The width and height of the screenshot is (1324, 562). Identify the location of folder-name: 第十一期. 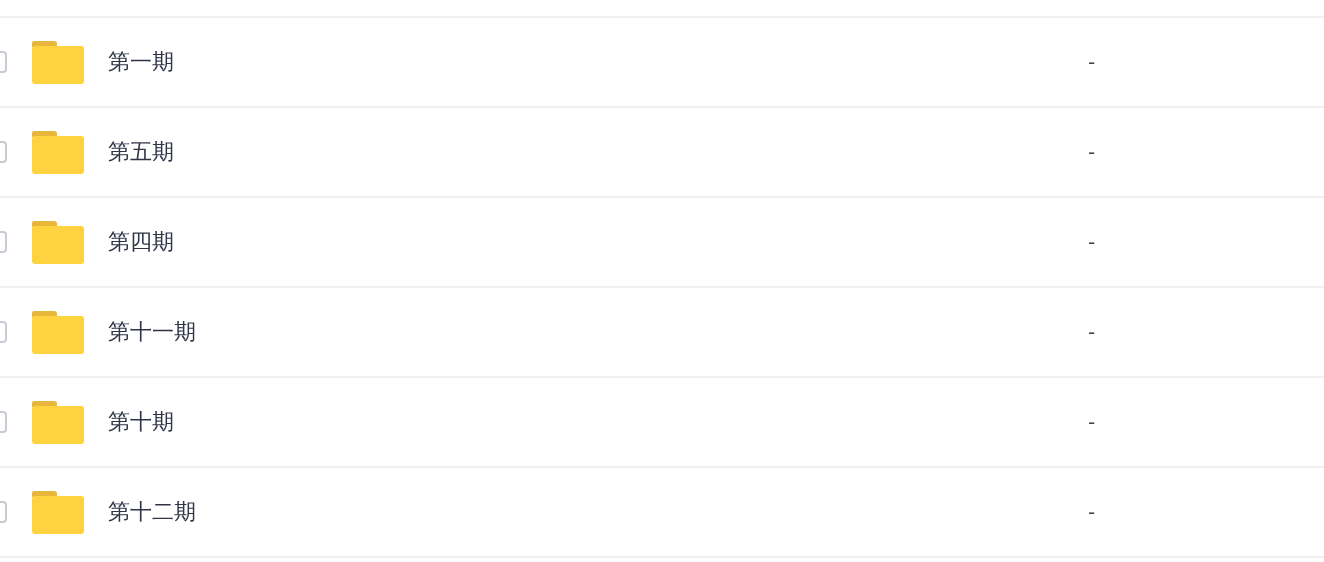
(598, 332).